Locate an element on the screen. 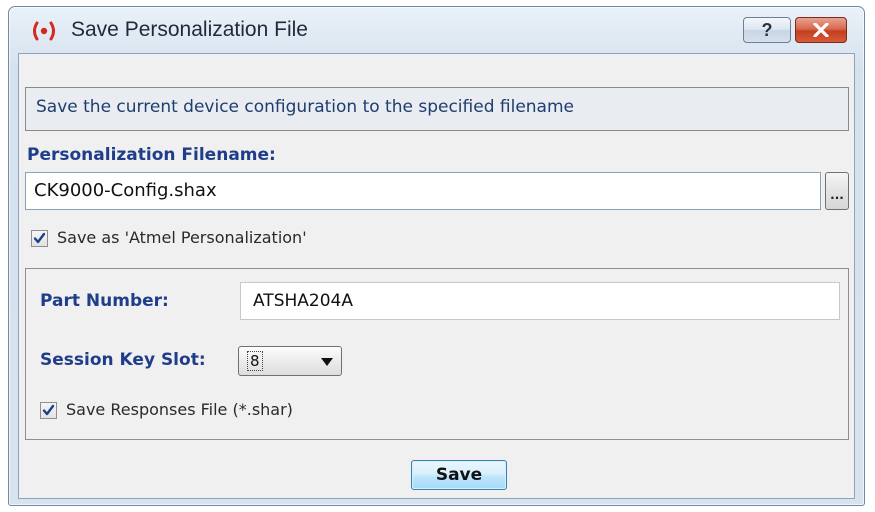  dropdown-arrow-icon is located at coordinates (327, 362).